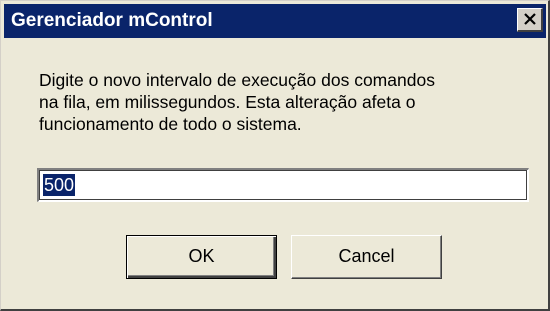 This screenshot has height=311, width=550. I want to click on cancel-button: Cancel, so click(366, 257).